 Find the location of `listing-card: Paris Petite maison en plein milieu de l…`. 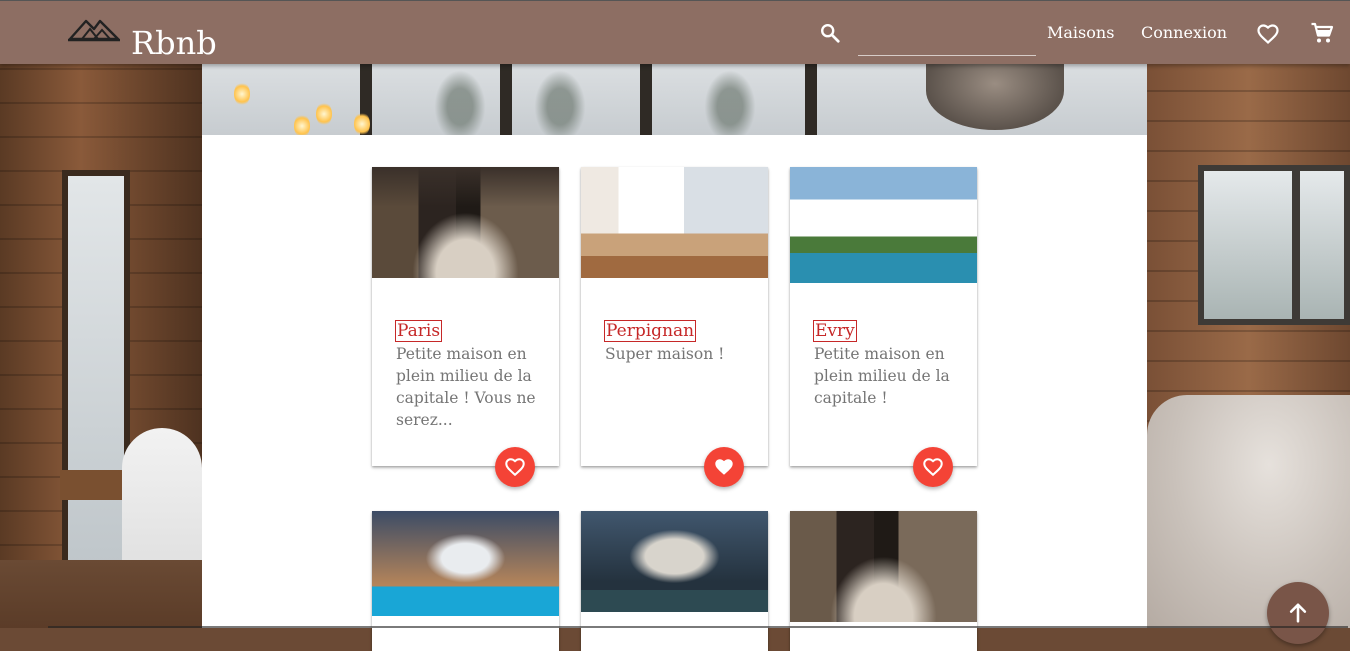

listing-card: Paris Petite maison en plein milieu de l… is located at coordinates (465, 327).